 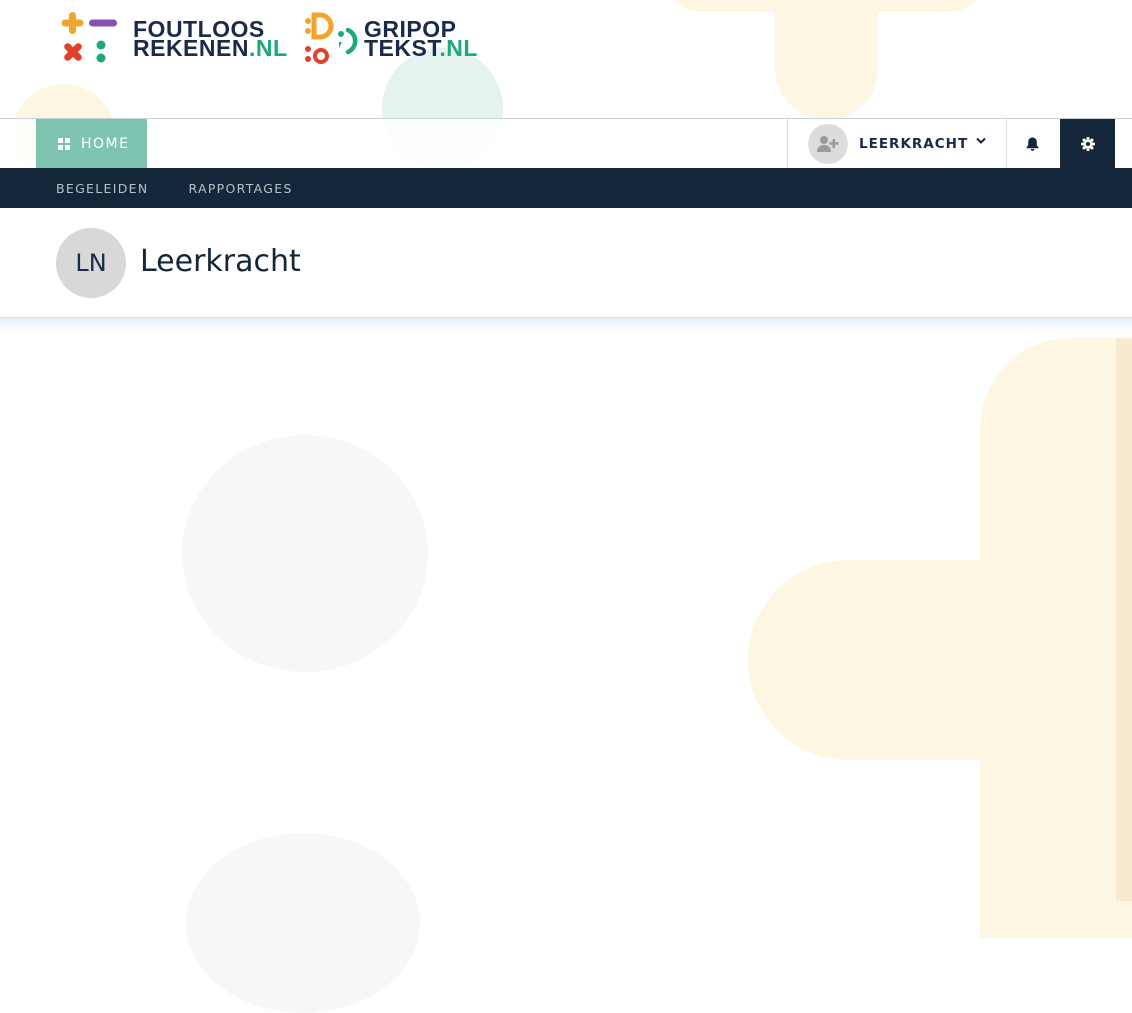 I want to click on avatar-initials: LN, so click(x=91, y=263).